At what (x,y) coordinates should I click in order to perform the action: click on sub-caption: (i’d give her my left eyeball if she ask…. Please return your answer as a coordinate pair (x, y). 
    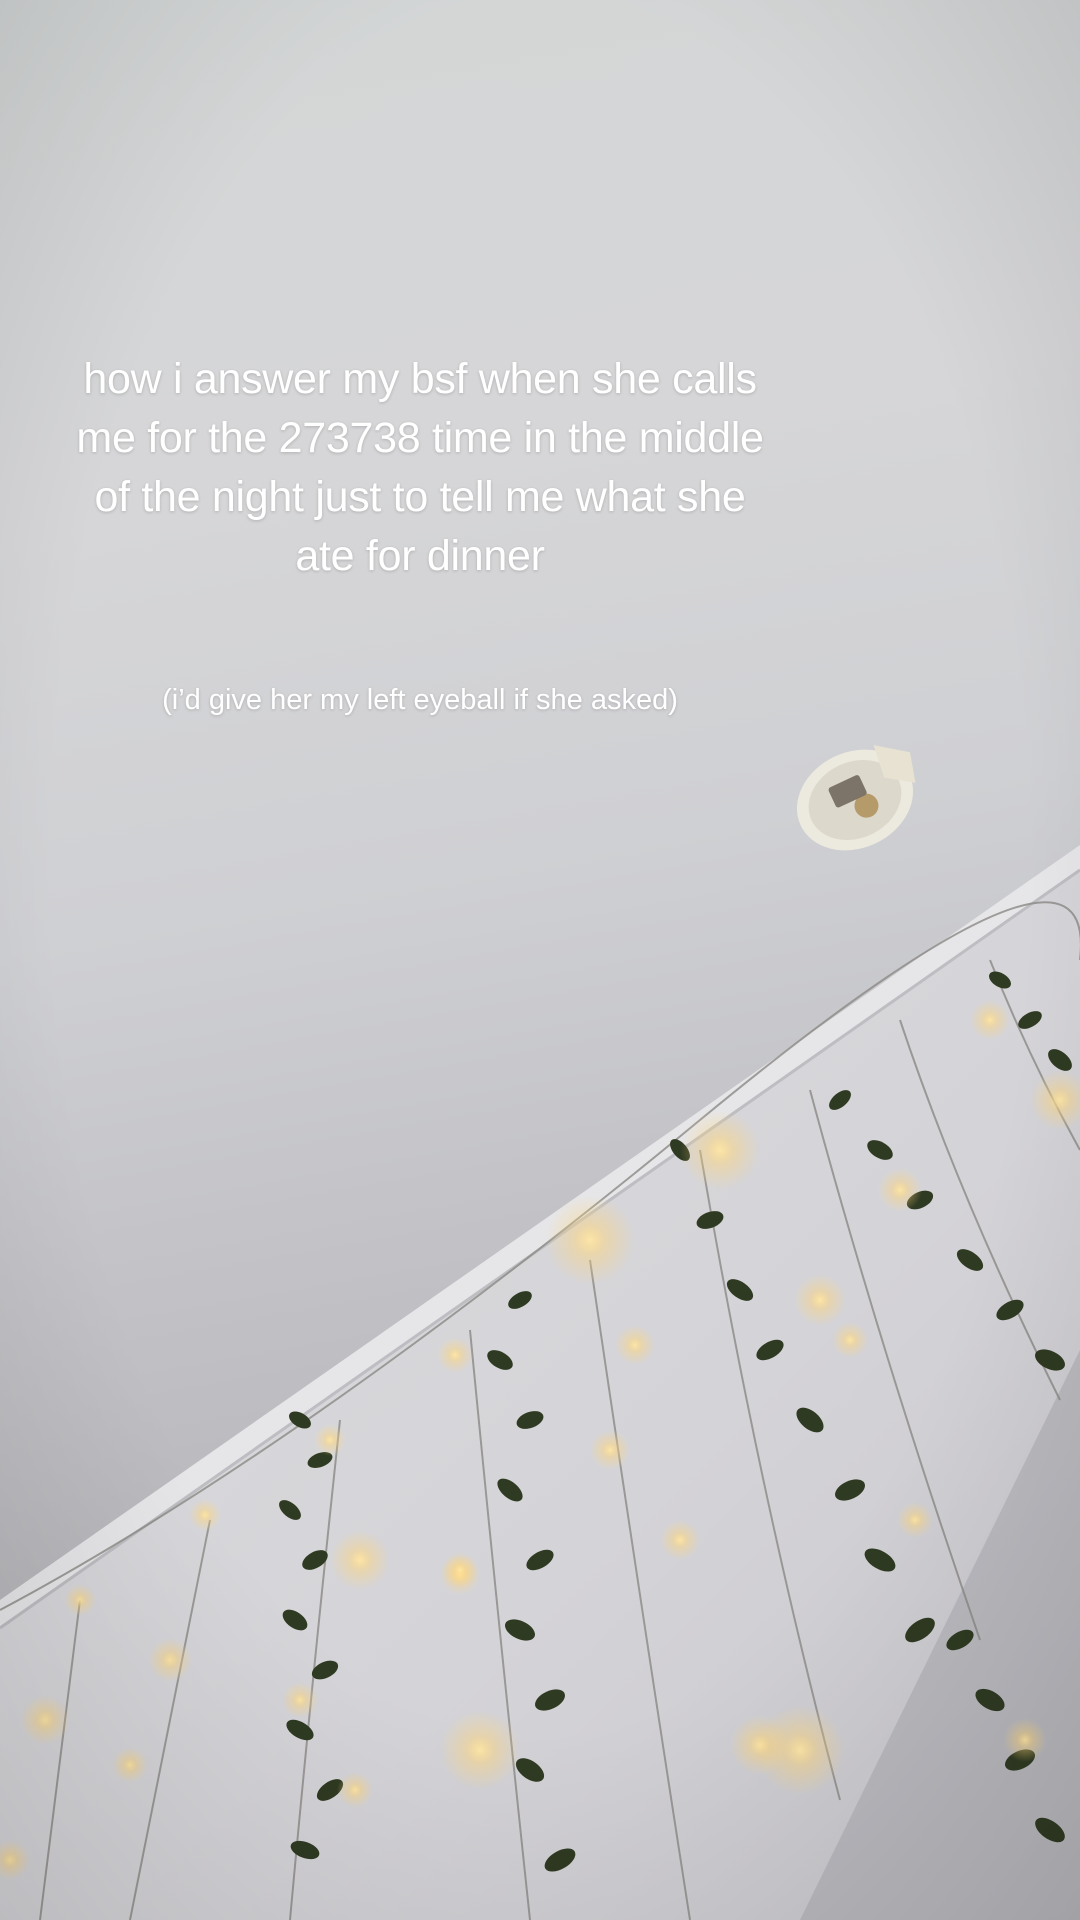
    Looking at the image, I should click on (420, 700).